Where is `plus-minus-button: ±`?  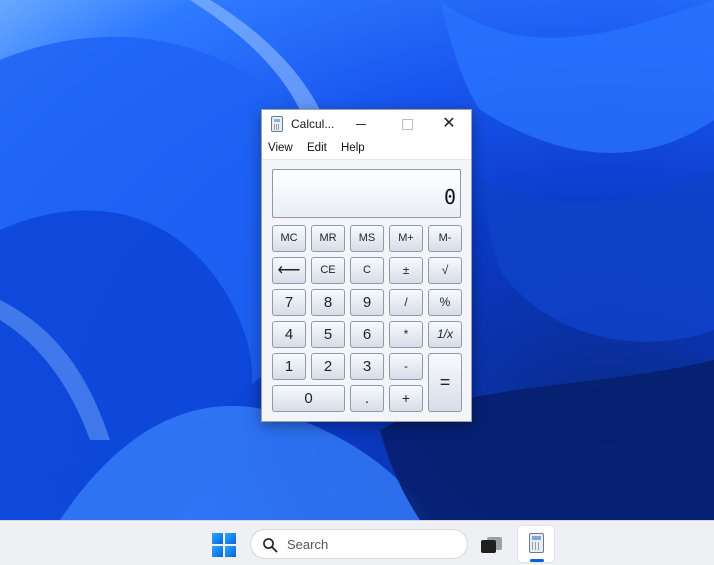
plus-minus-button: ± is located at coordinates (406, 270).